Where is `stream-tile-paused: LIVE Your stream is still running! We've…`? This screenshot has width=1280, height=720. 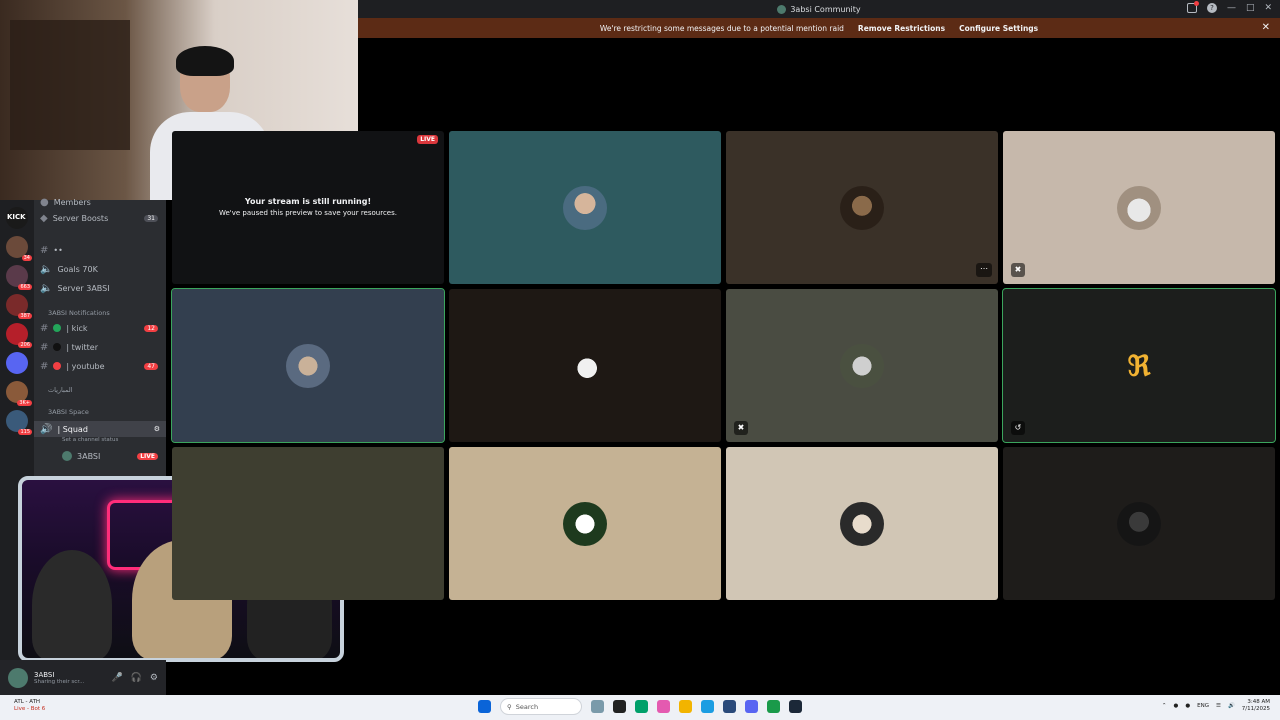 stream-tile-paused: LIVE Your stream is still running! We've… is located at coordinates (308, 207).